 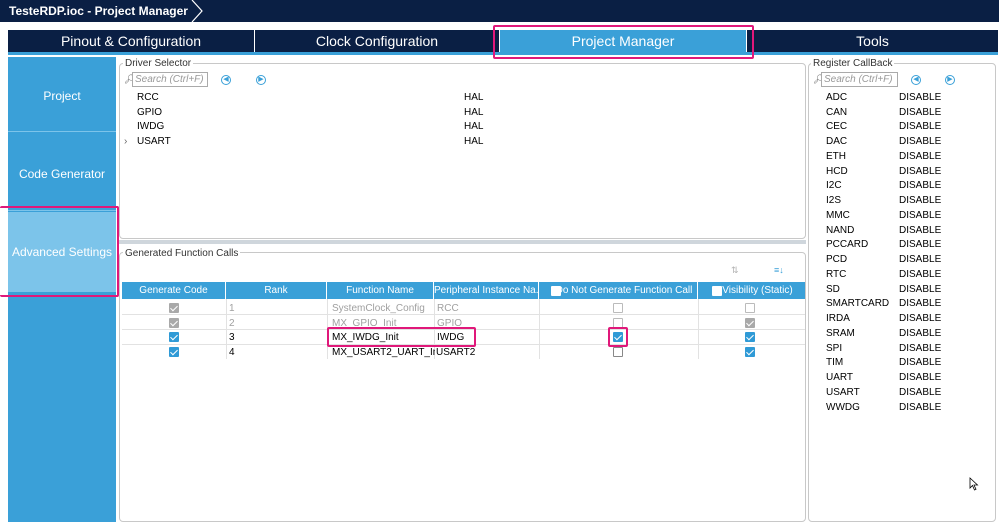 What do you see at coordinates (456, 352) in the screenshot?
I see `peripheral-cell: USART2` at bounding box center [456, 352].